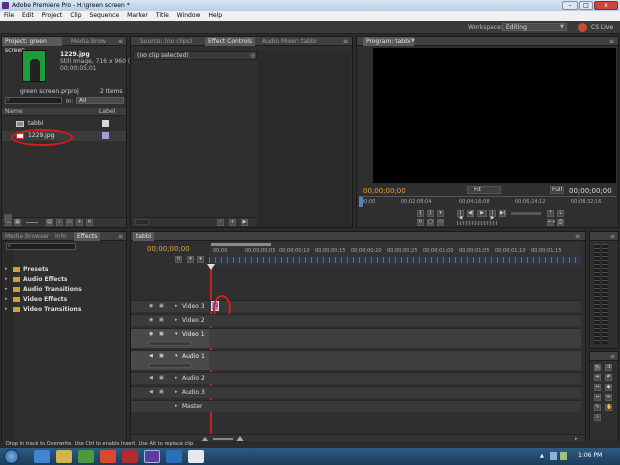  What do you see at coordinates (597, 397) in the screenshot?
I see `slip-tool-icon: ⇔` at bounding box center [597, 397].